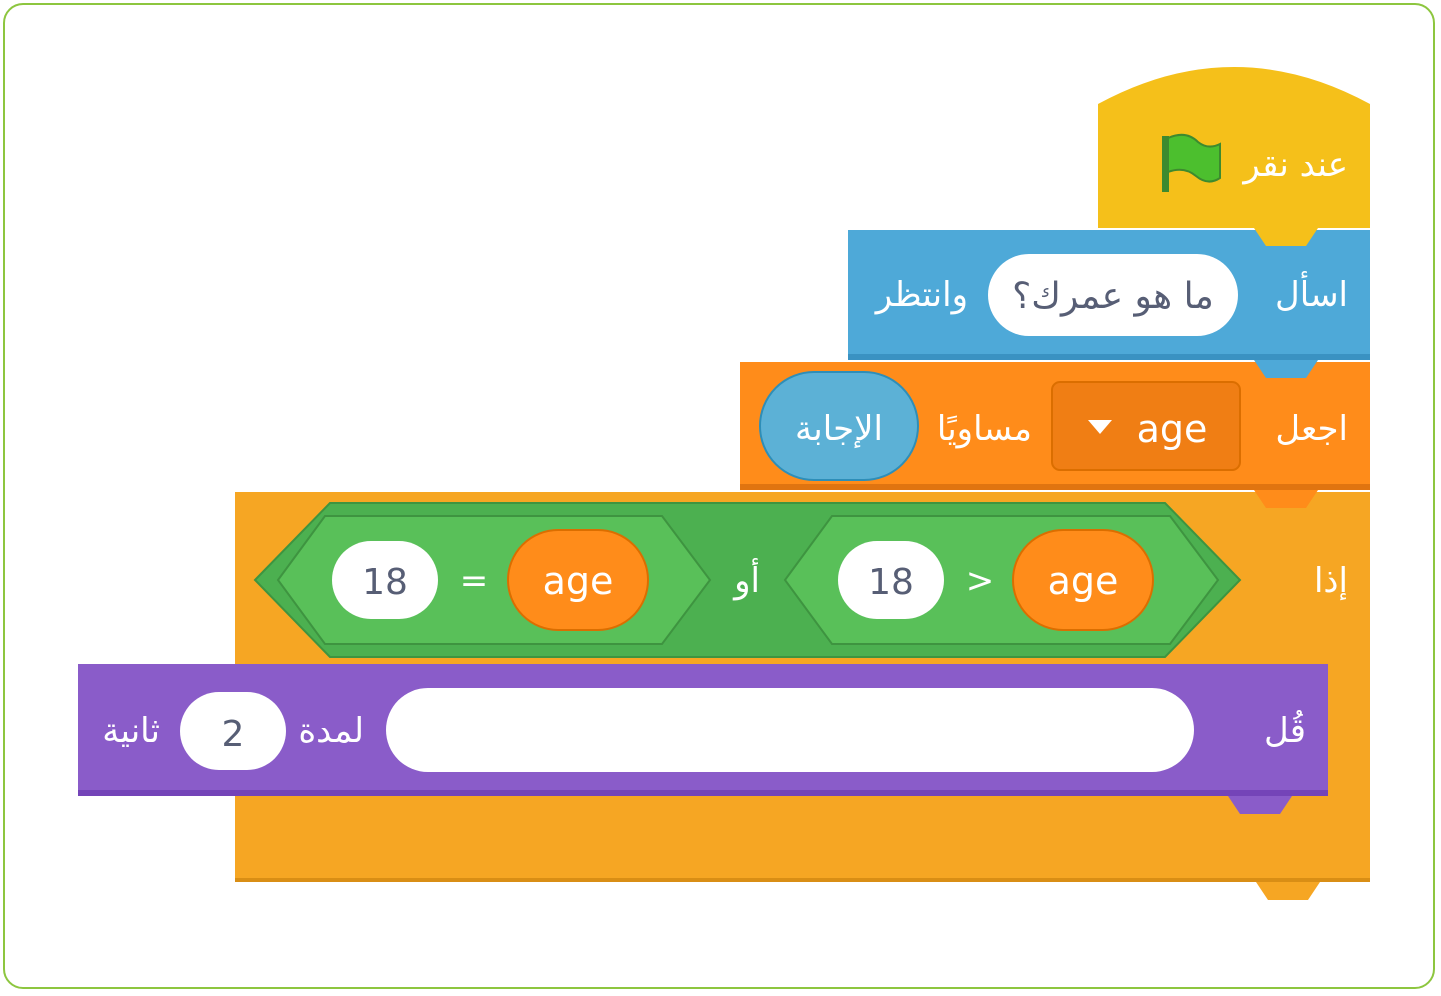  I want to click on equals-block: 18 = age, so click(494, 580).